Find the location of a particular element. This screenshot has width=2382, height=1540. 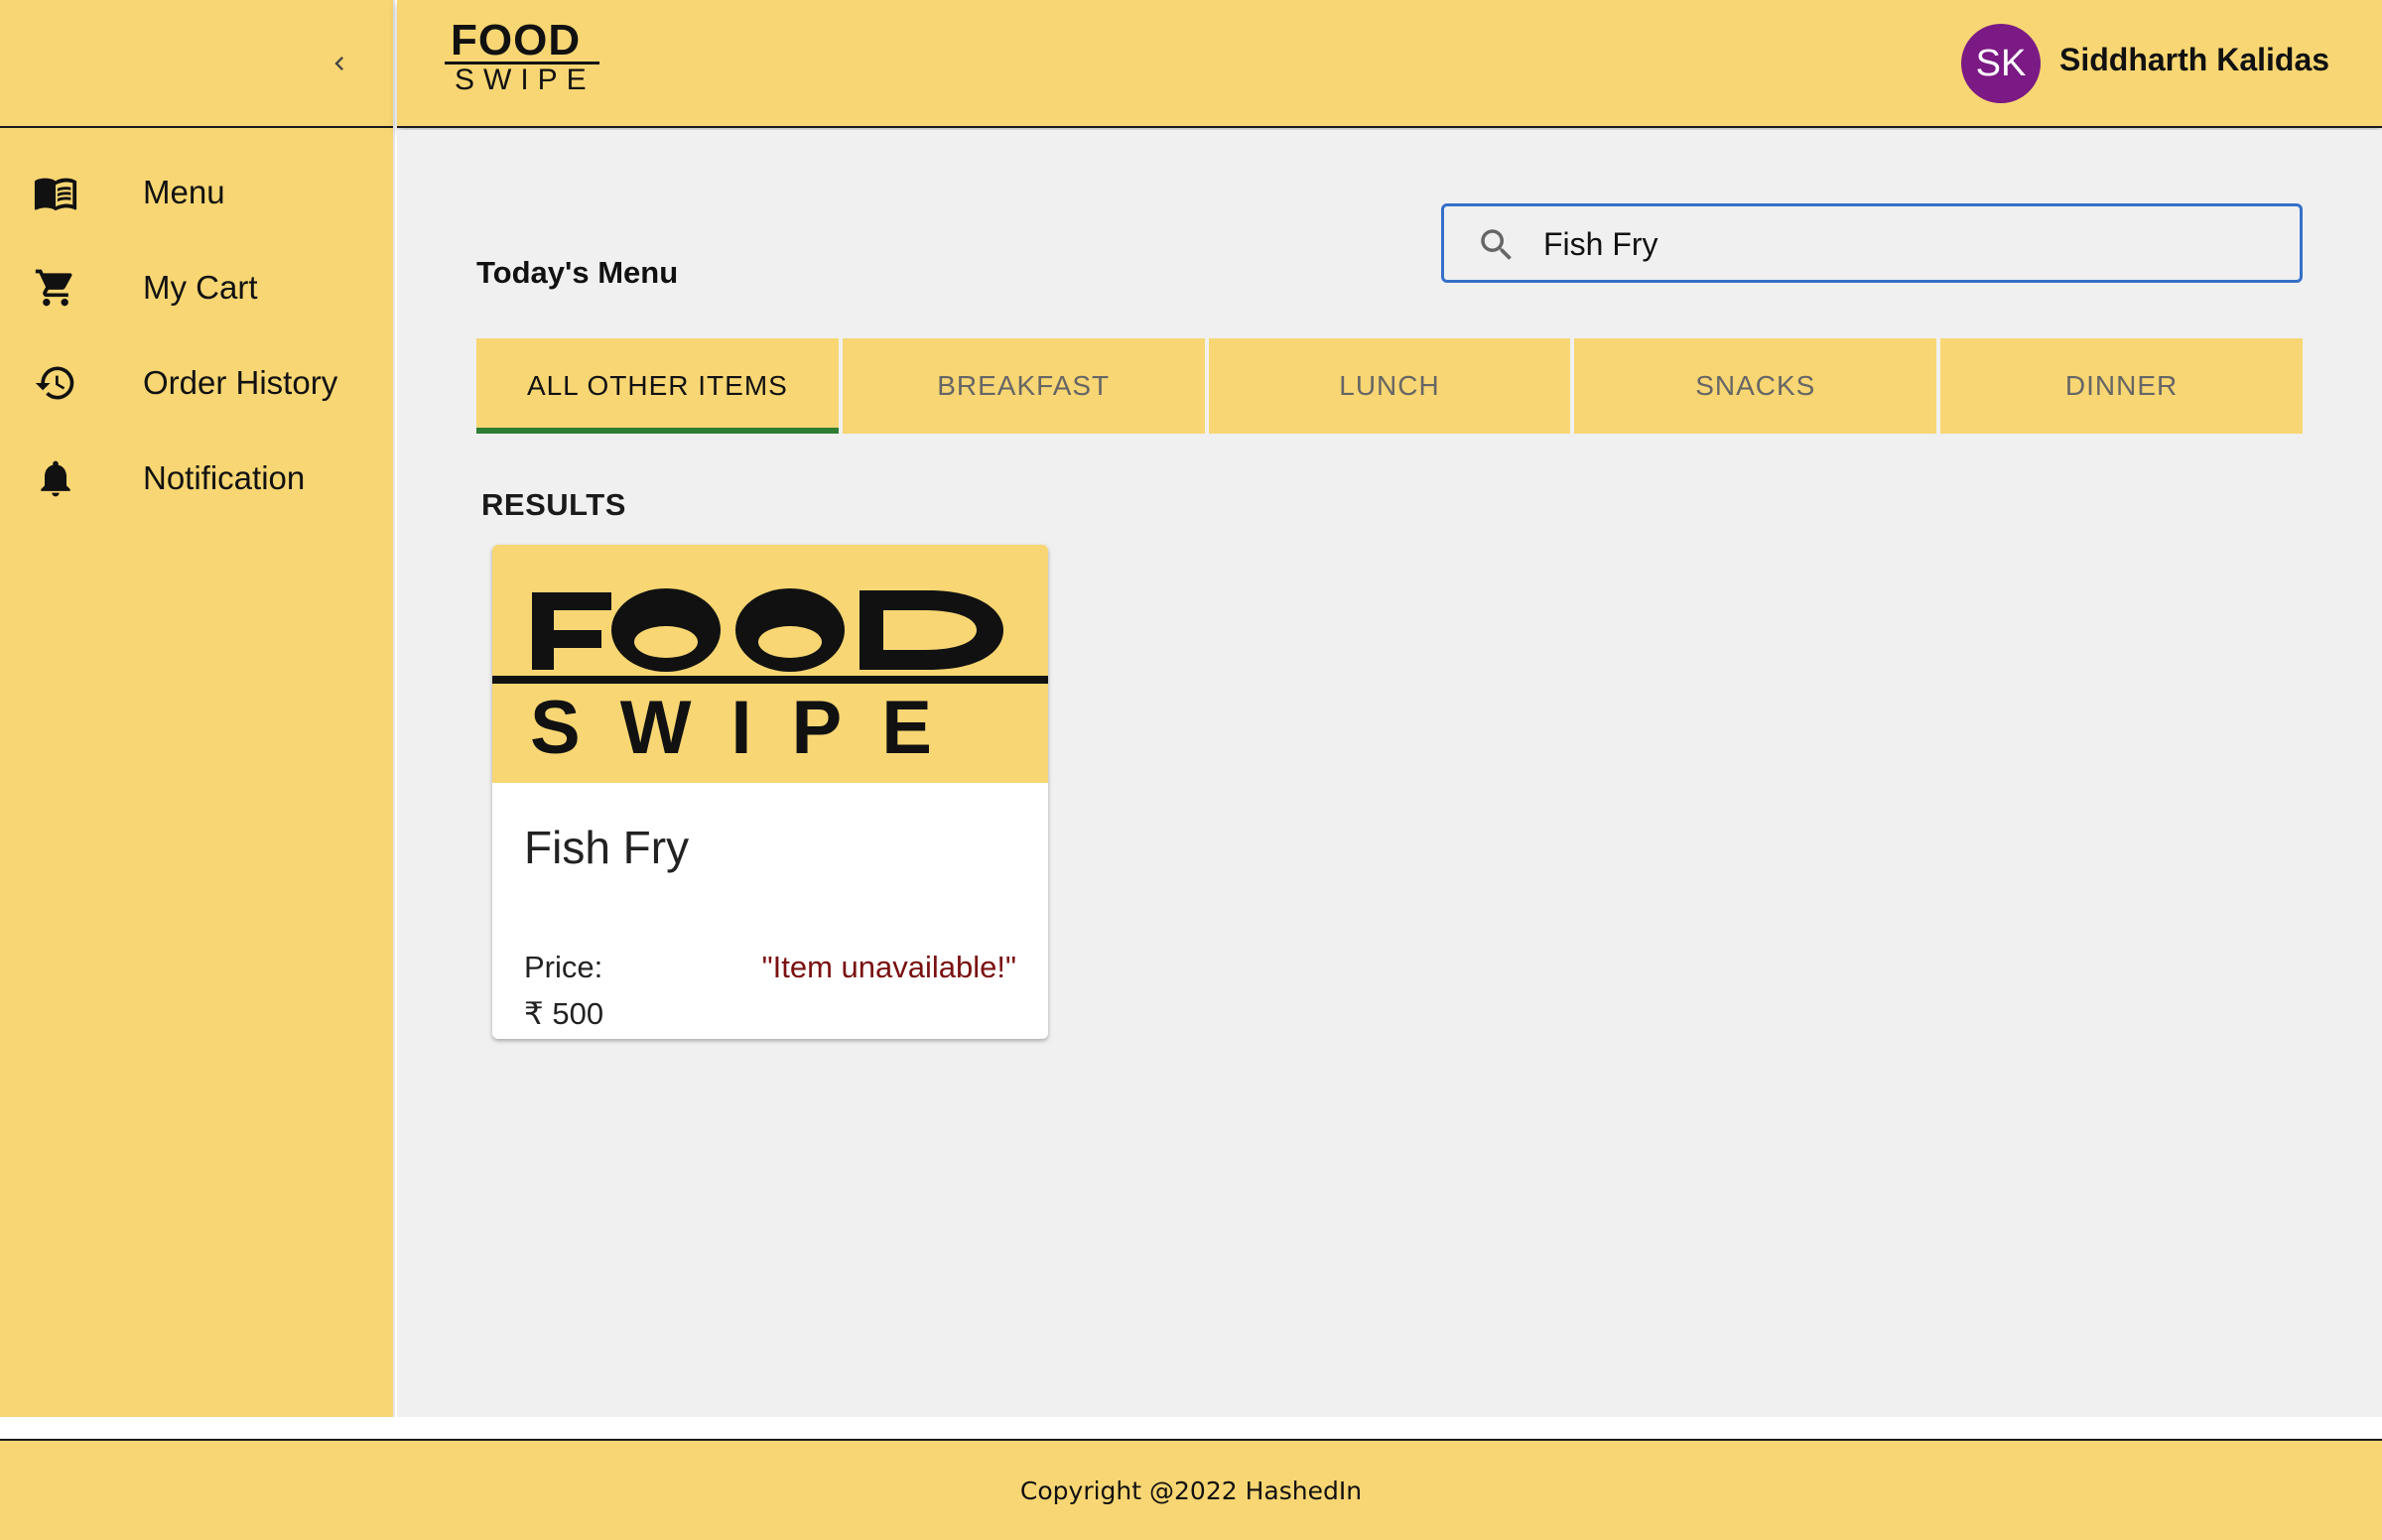

results-heading: RESULTS is located at coordinates (553, 504).